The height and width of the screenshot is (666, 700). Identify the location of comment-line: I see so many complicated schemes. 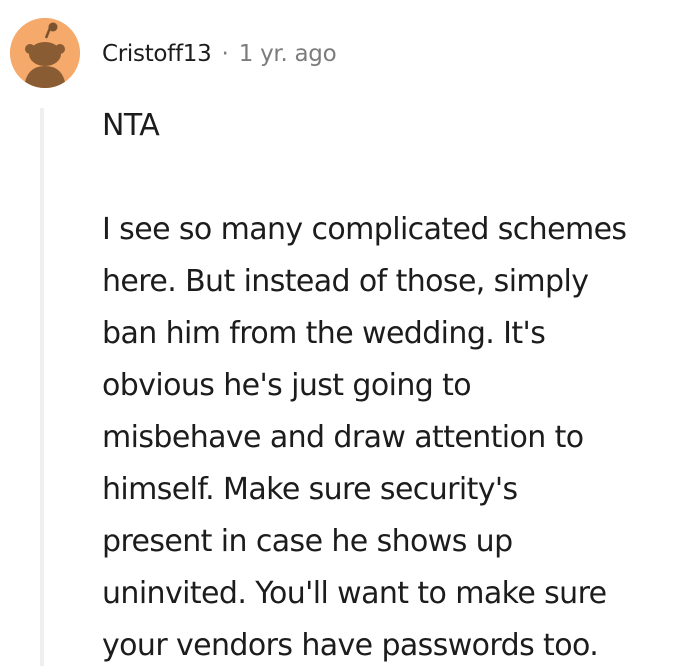
(364, 229).